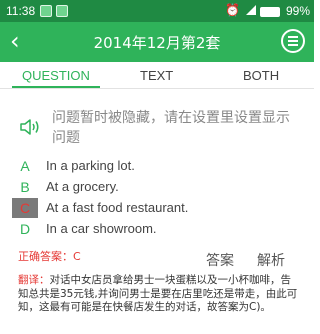  I want to click on option-d: D In a car showroom., so click(157, 229).